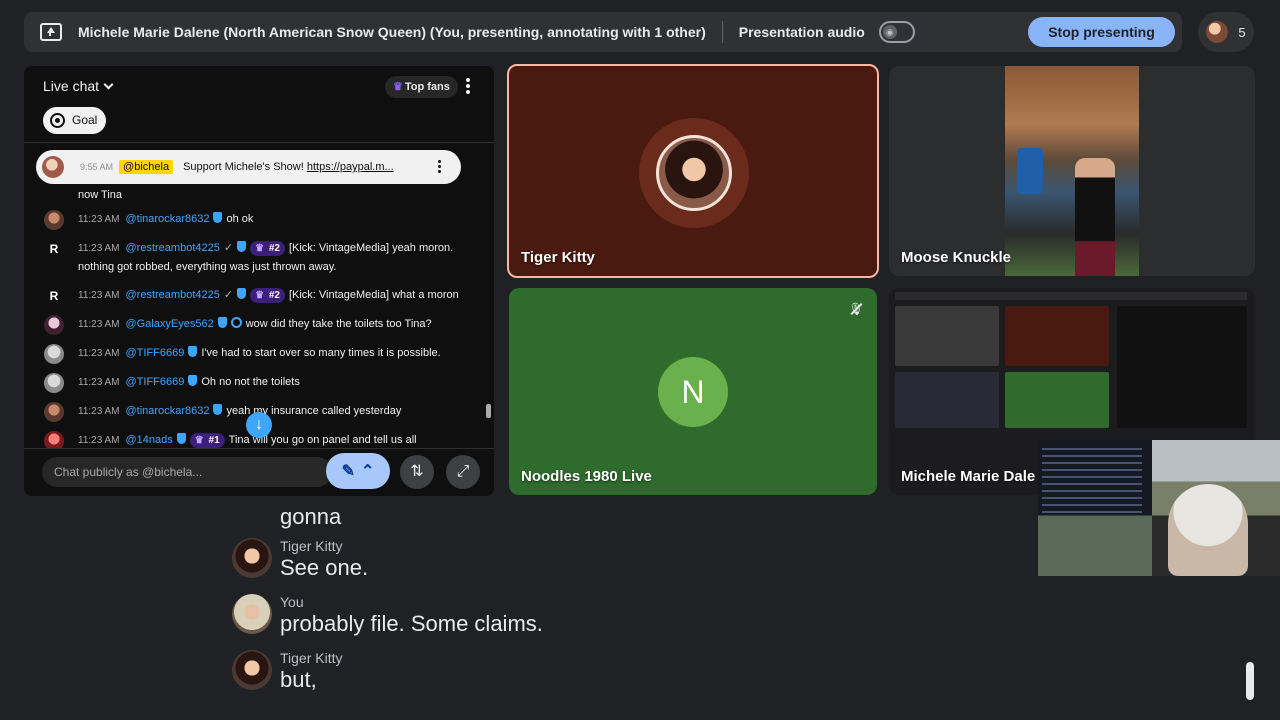 This screenshot has height=720, width=1280. I want to click on chevron-down-icon, so click(108, 84).